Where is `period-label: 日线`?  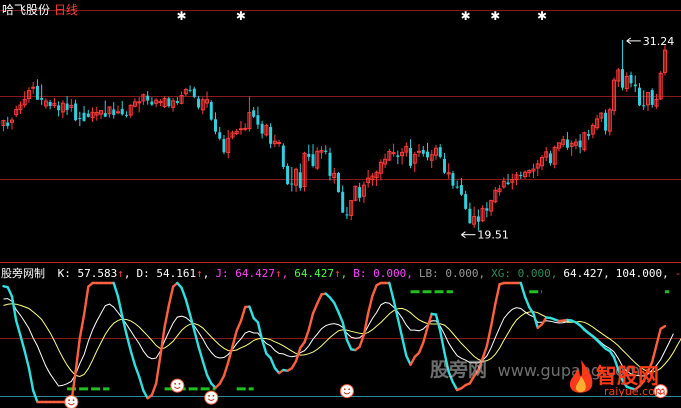 period-label: 日线 is located at coordinates (66, 10).